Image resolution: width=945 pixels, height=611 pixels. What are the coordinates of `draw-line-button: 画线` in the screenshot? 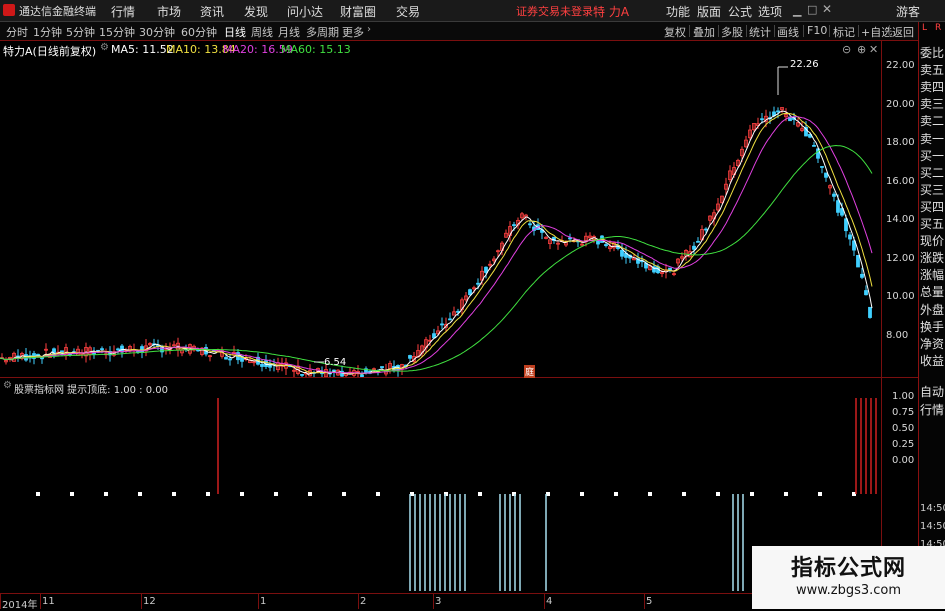 It's located at (788, 32).